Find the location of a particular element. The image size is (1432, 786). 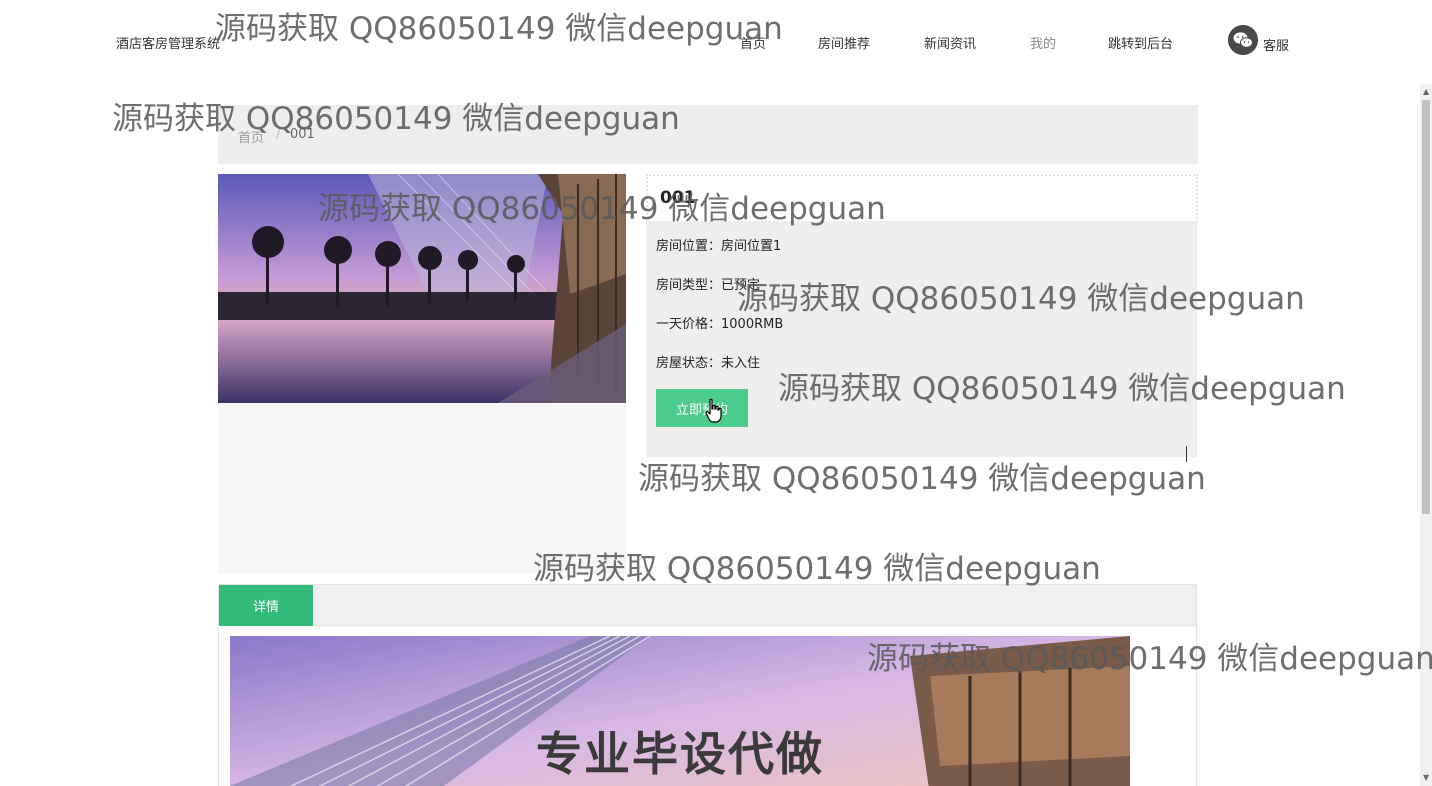

room-type-label: 房间类型： is located at coordinates (689, 285).